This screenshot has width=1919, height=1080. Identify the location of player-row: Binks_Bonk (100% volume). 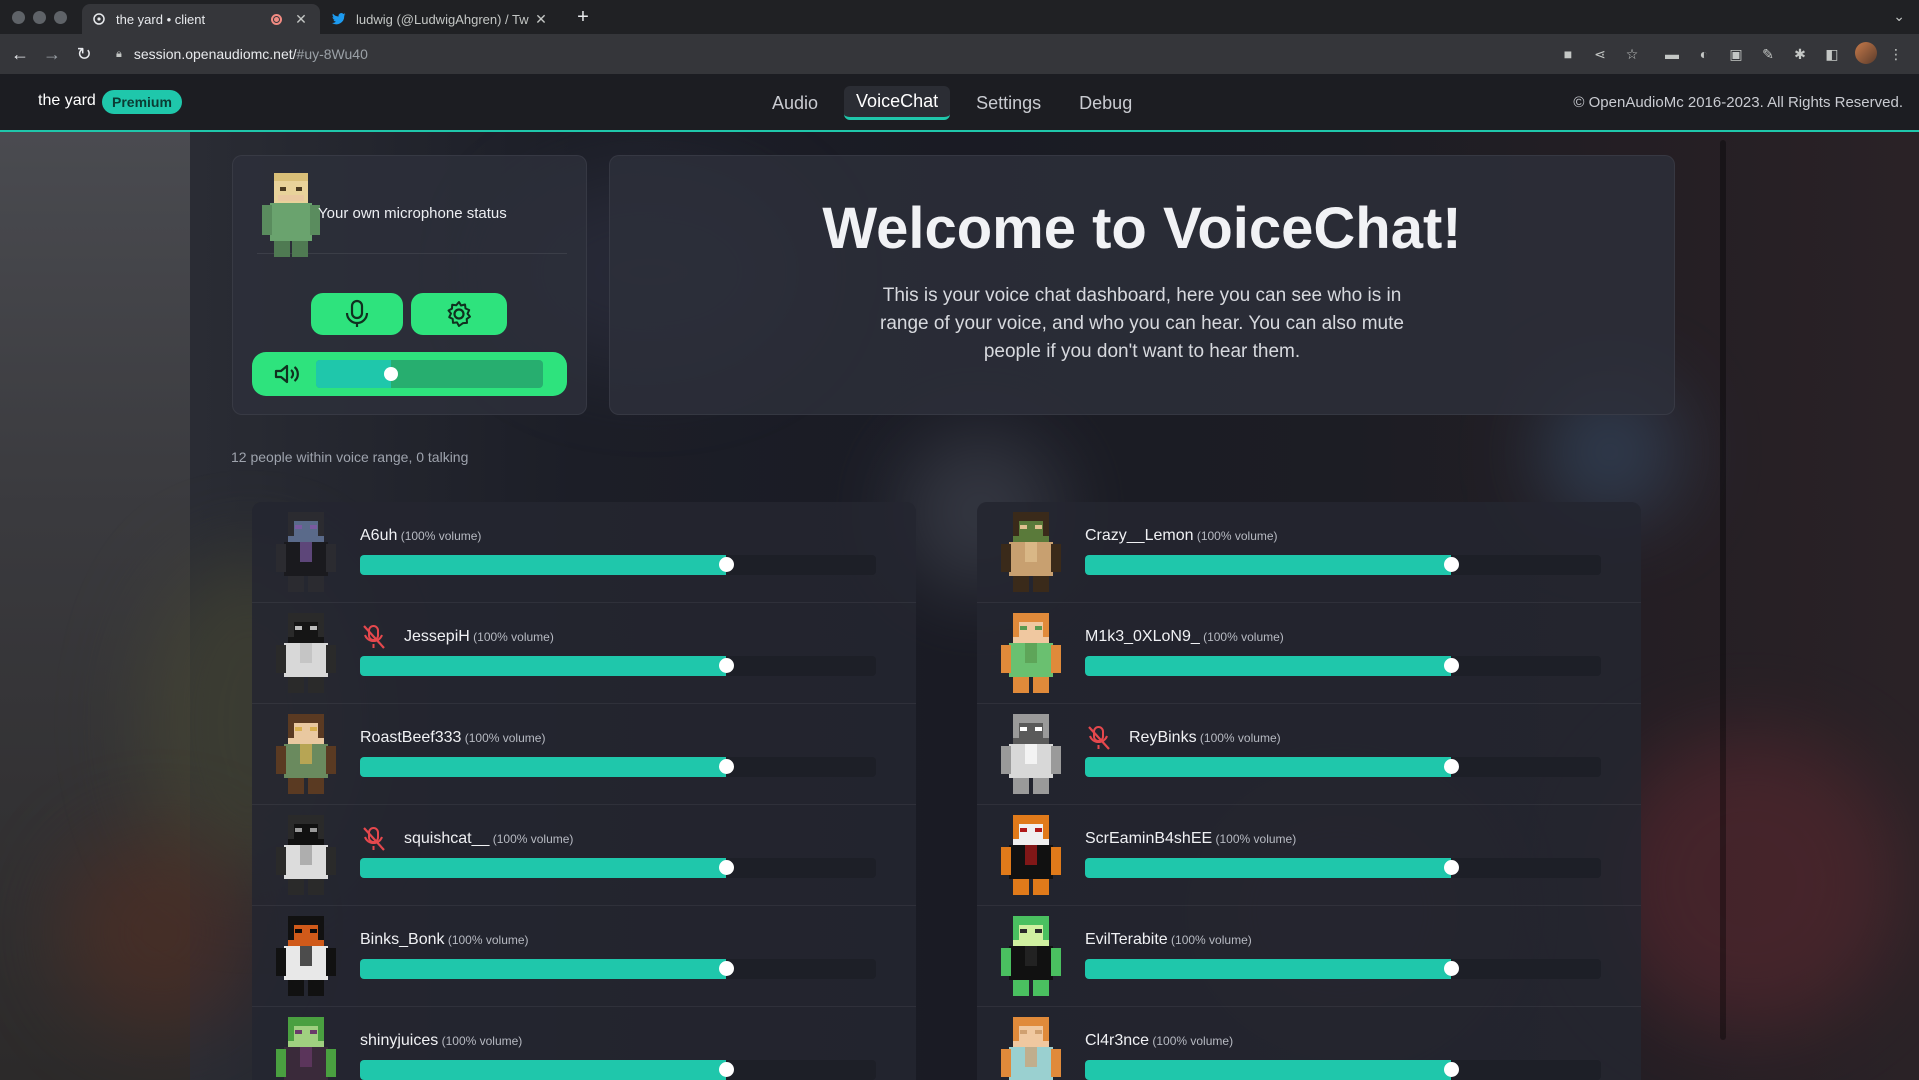
(584, 956).